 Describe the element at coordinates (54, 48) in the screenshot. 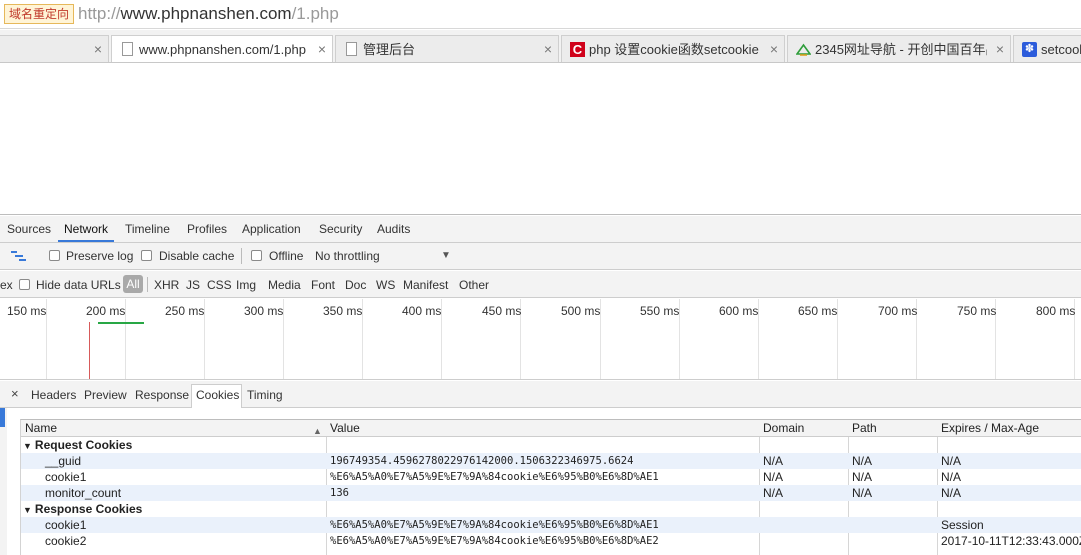

I see `browser-tab: ×` at that location.